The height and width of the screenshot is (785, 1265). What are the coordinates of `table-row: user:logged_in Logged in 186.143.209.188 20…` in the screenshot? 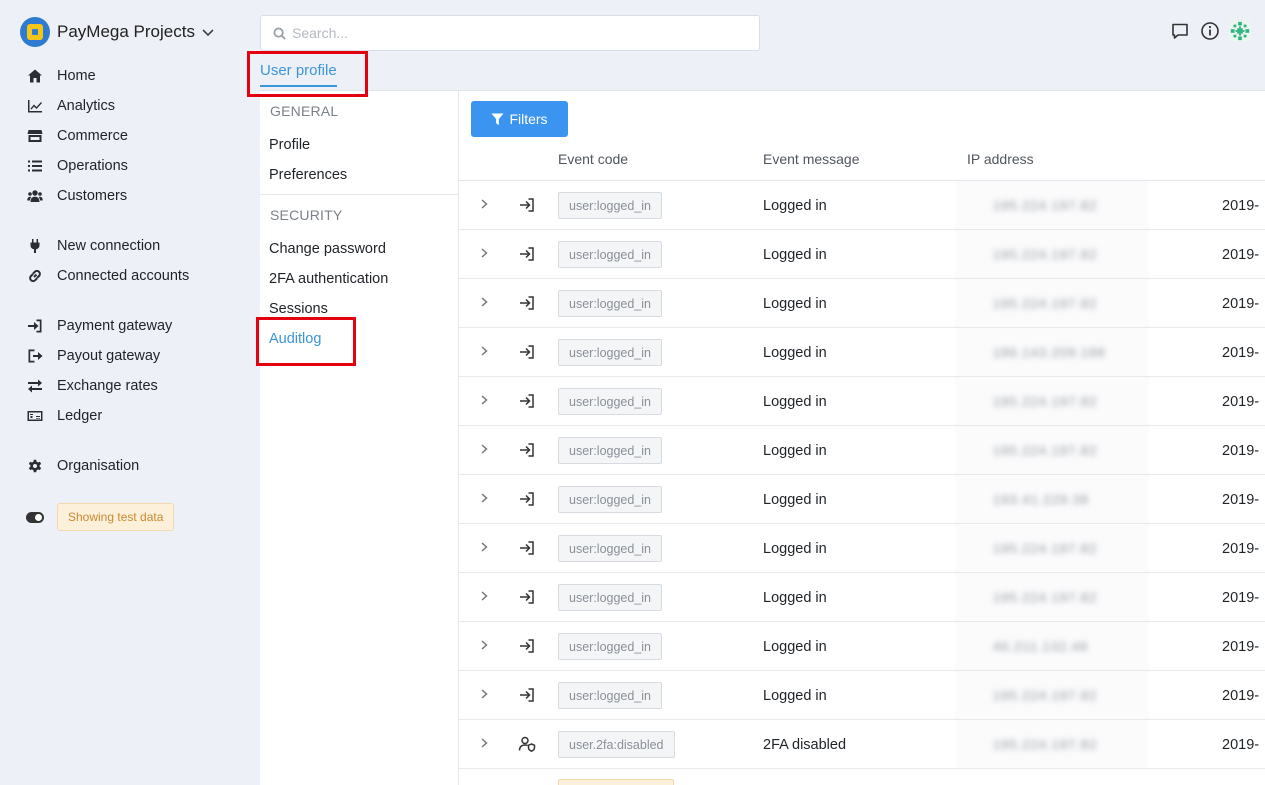 It's located at (862, 352).